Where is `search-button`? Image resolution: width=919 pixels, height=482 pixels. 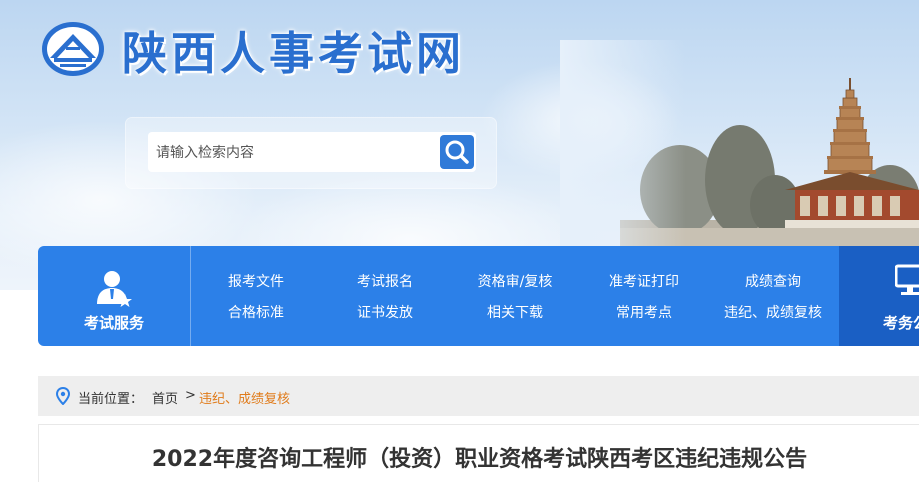 search-button is located at coordinates (457, 152).